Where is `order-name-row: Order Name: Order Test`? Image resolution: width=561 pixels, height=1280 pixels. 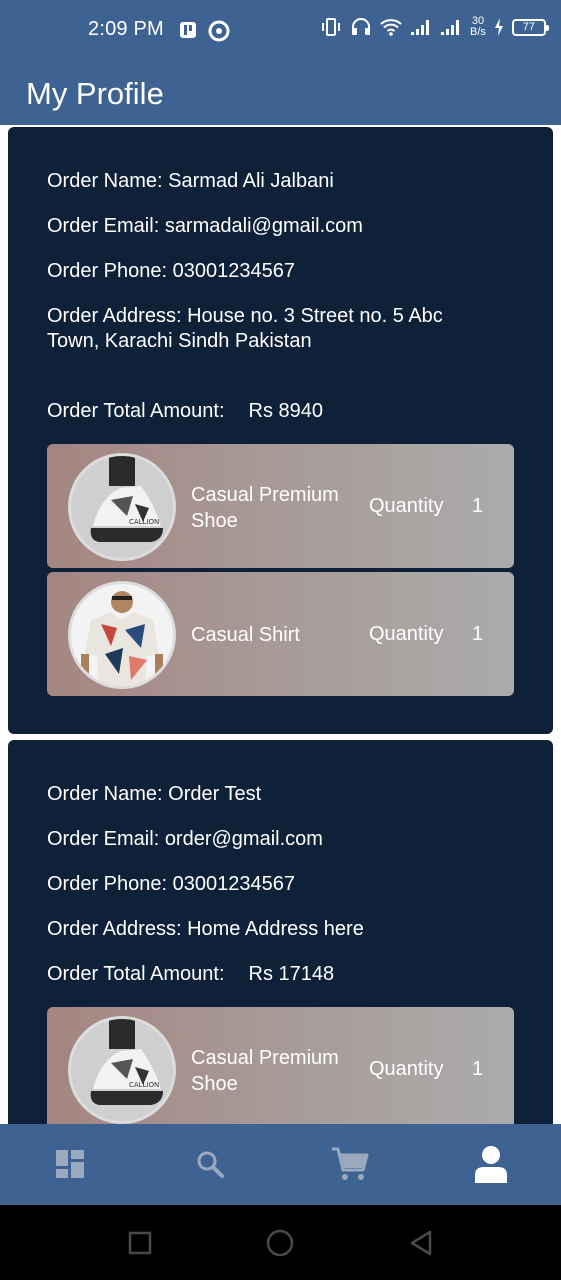 order-name-row: Order Name: Order Test is located at coordinates (280, 794).